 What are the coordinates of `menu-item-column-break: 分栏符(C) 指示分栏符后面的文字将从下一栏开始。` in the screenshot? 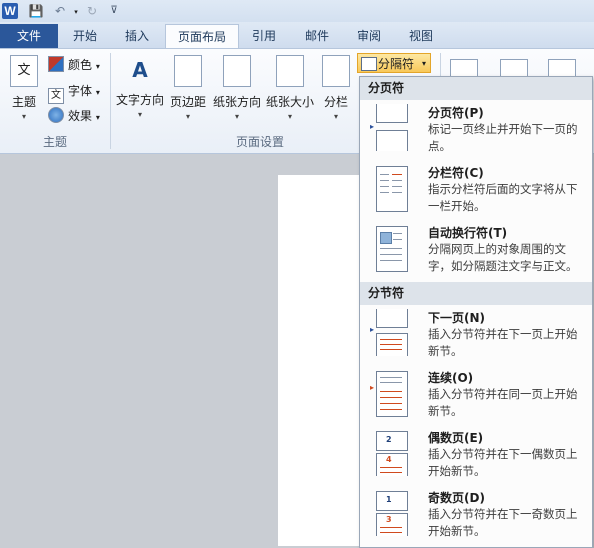 It's located at (476, 190).